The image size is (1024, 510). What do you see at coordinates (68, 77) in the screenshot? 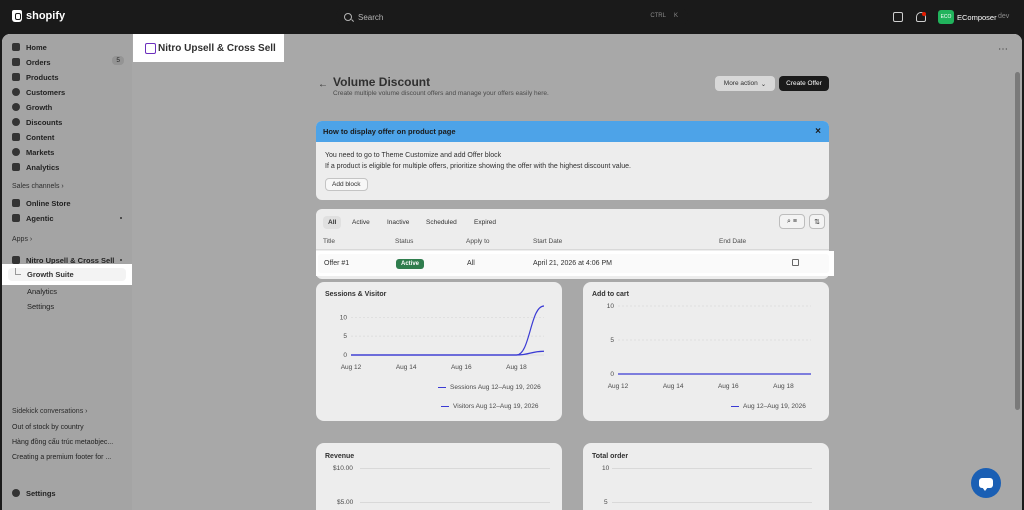
I see `sidebar-item-products: Products` at bounding box center [68, 77].